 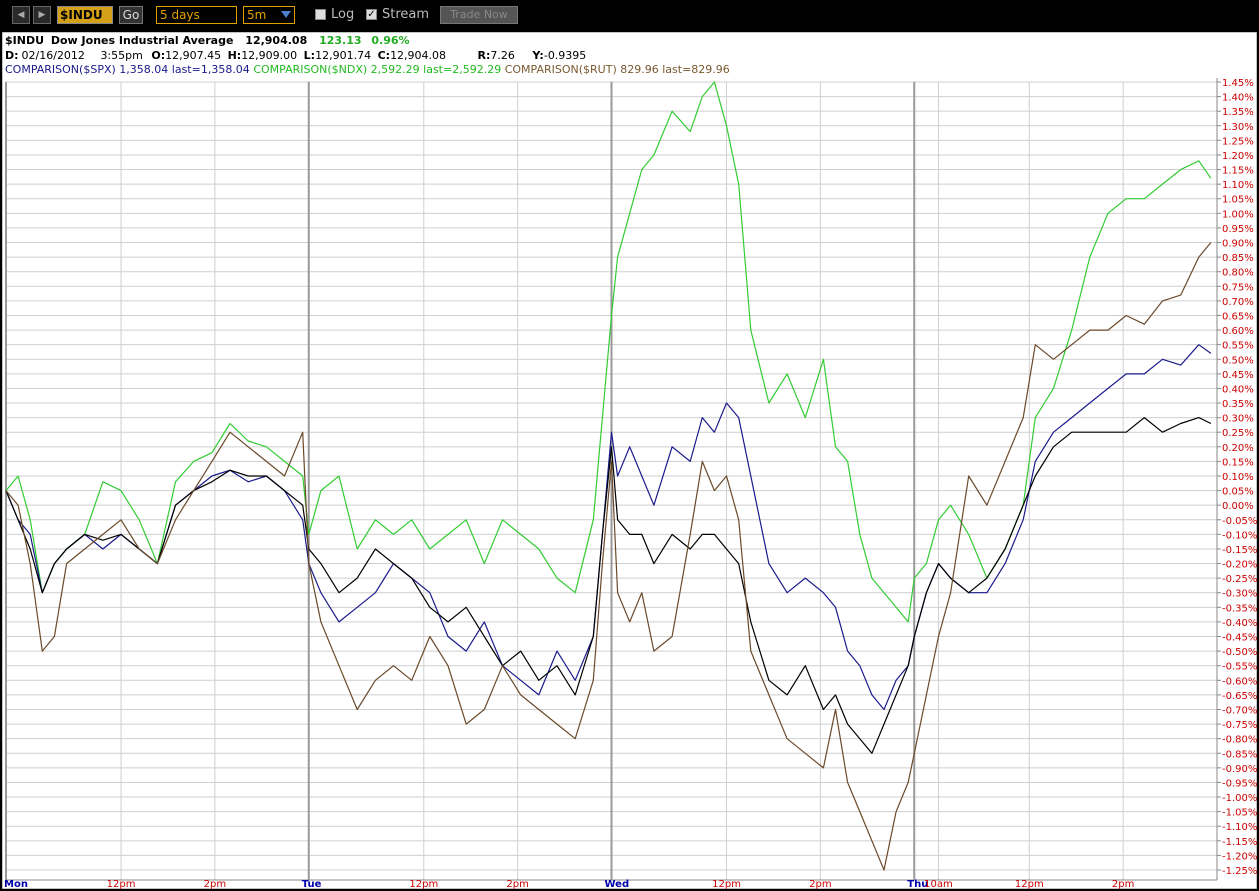 I want to click on y-tick-label: -0.90%, so click(x=1239, y=769).